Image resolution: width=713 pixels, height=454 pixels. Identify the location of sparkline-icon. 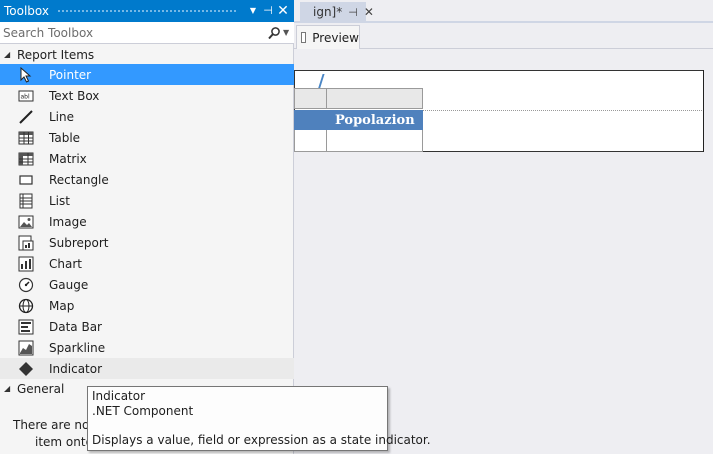
(26, 347).